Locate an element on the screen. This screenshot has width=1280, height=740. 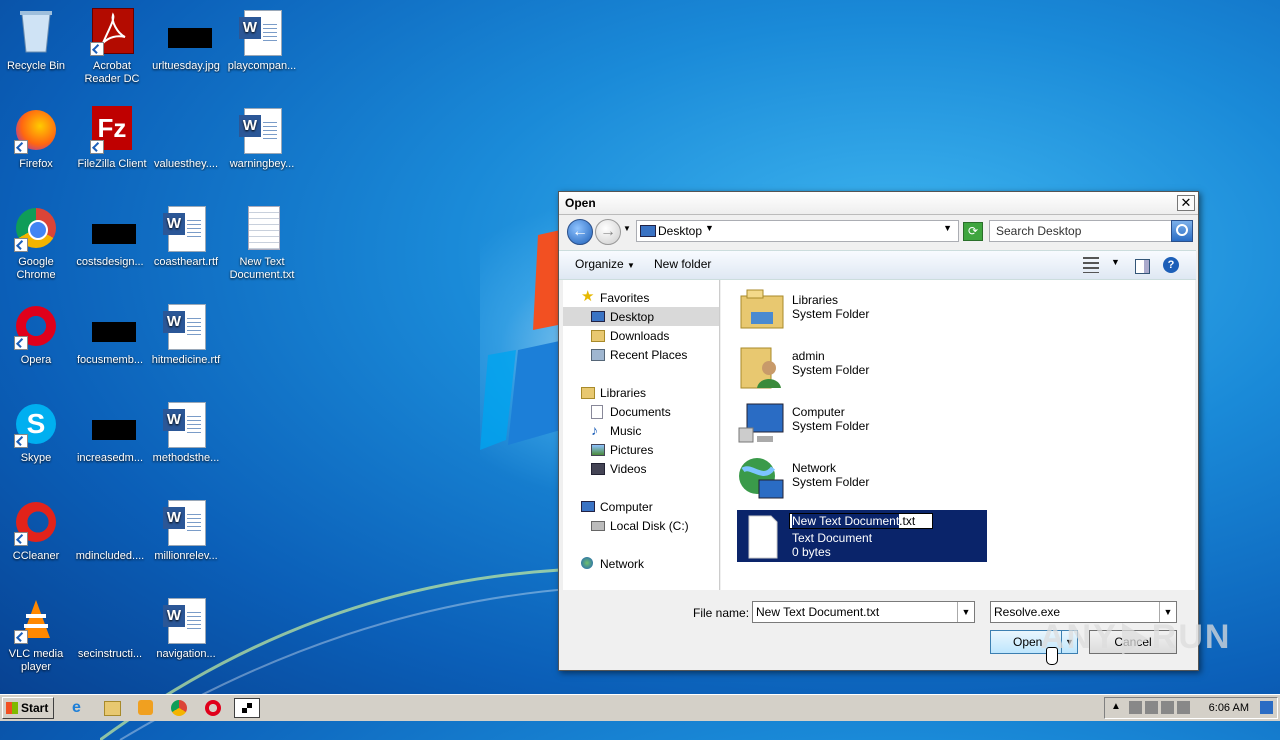
file-item-libraries: Libraries System Folder is located at coordinates (862, 312).